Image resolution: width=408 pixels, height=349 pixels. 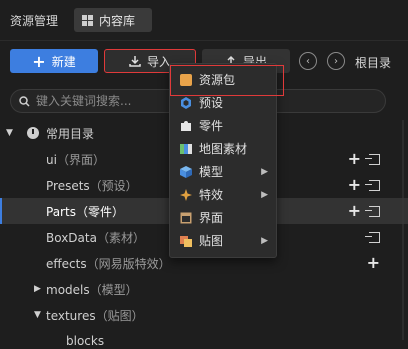 What do you see at coordinates (204, 289) in the screenshot?
I see `tree-item-models: ▶ models（模型）` at bounding box center [204, 289].